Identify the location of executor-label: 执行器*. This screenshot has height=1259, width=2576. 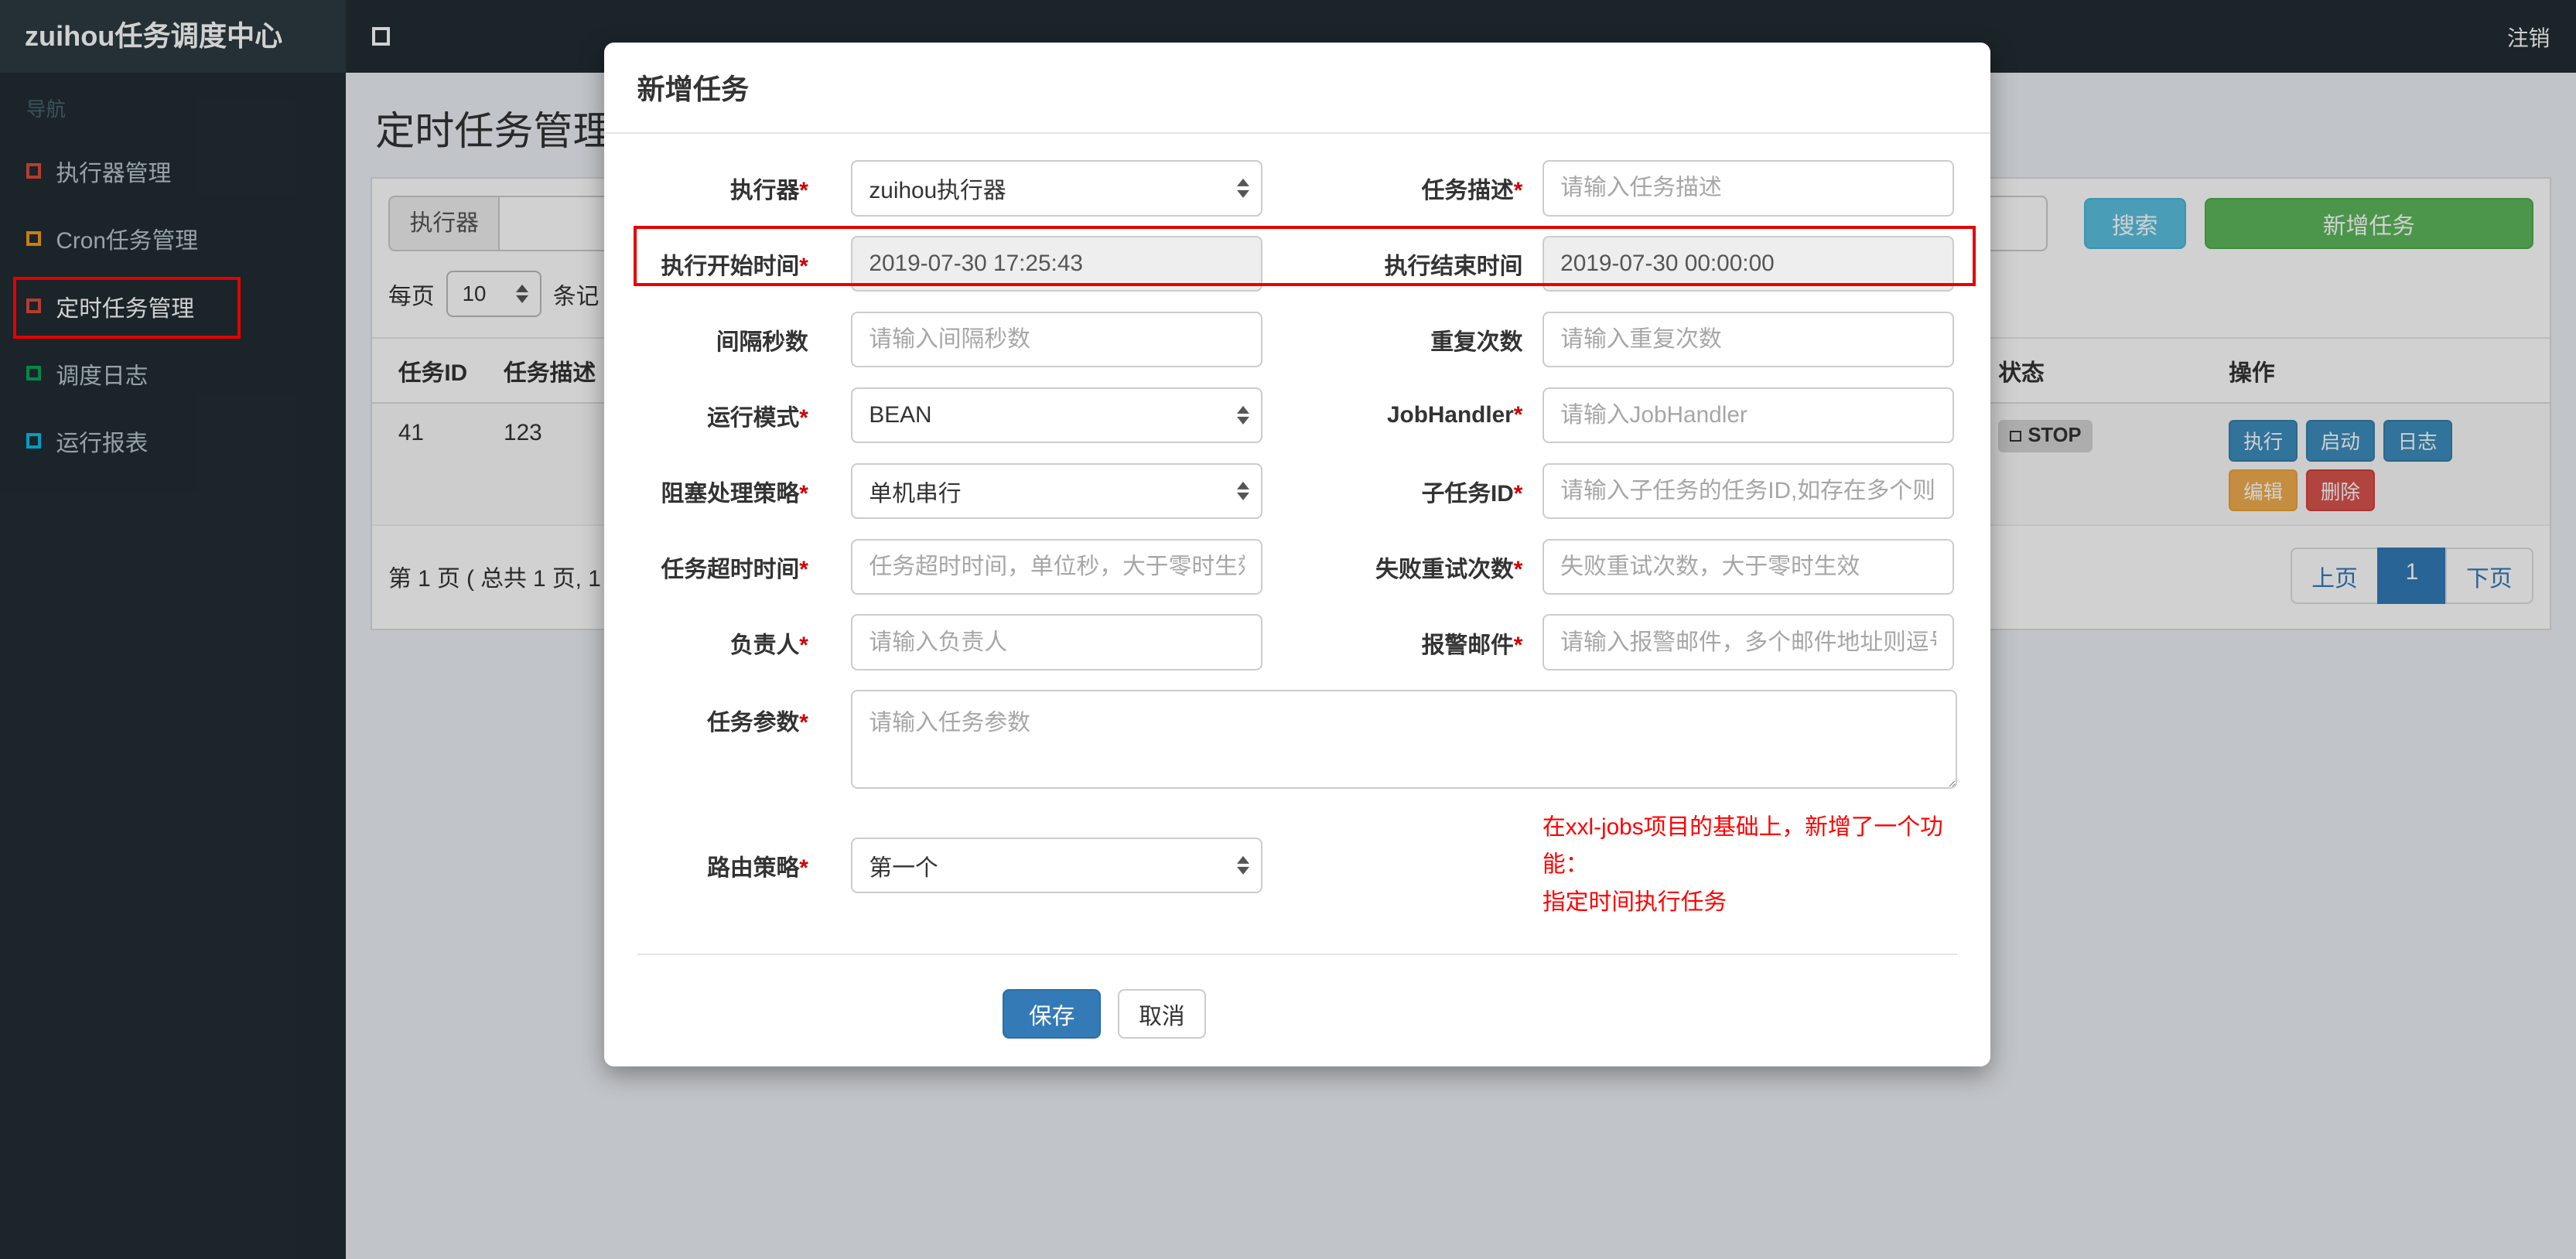
(768, 191).